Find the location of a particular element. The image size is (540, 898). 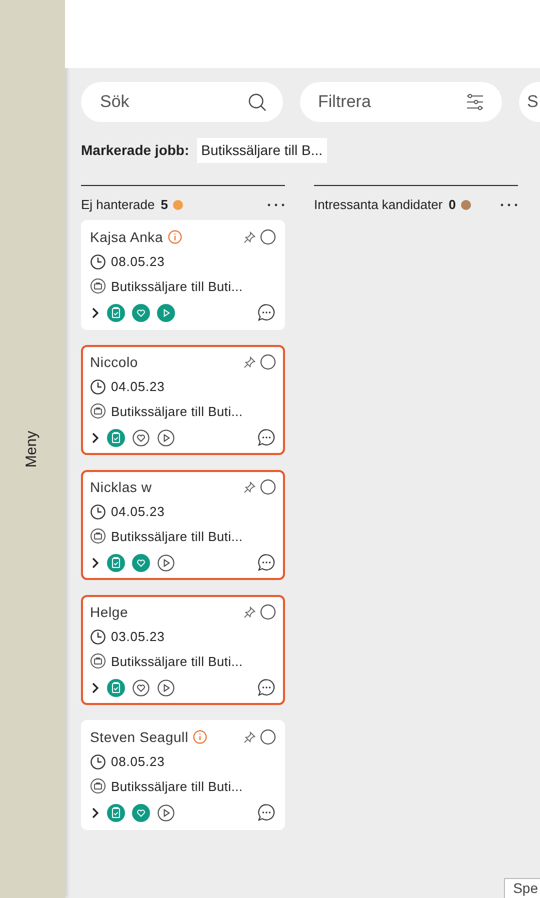

selected-jobs-label: Markerade jobb: is located at coordinates (135, 150).